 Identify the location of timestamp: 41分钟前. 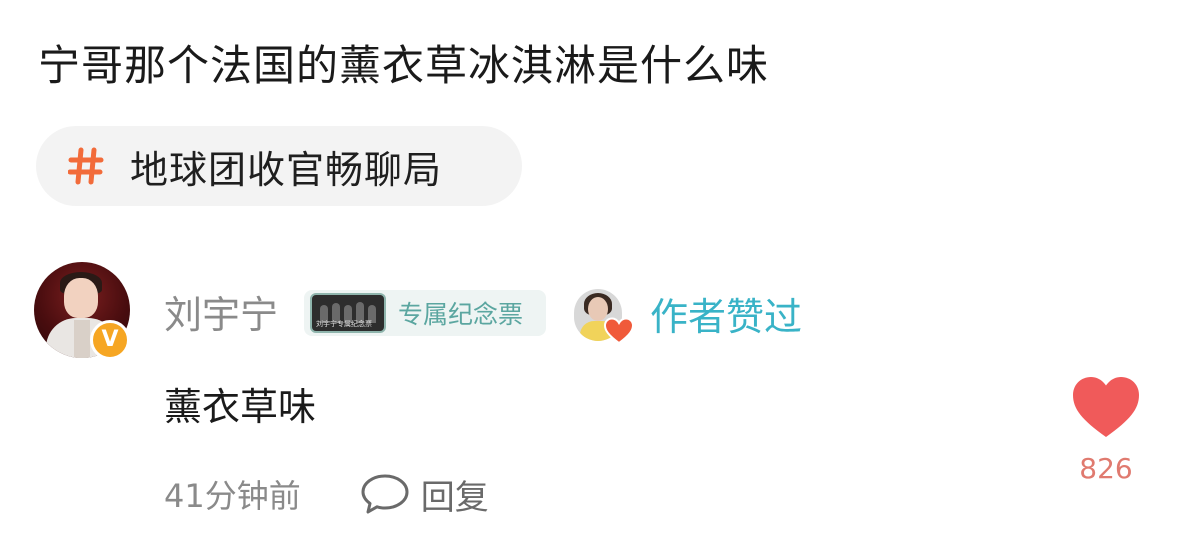
(232, 496).